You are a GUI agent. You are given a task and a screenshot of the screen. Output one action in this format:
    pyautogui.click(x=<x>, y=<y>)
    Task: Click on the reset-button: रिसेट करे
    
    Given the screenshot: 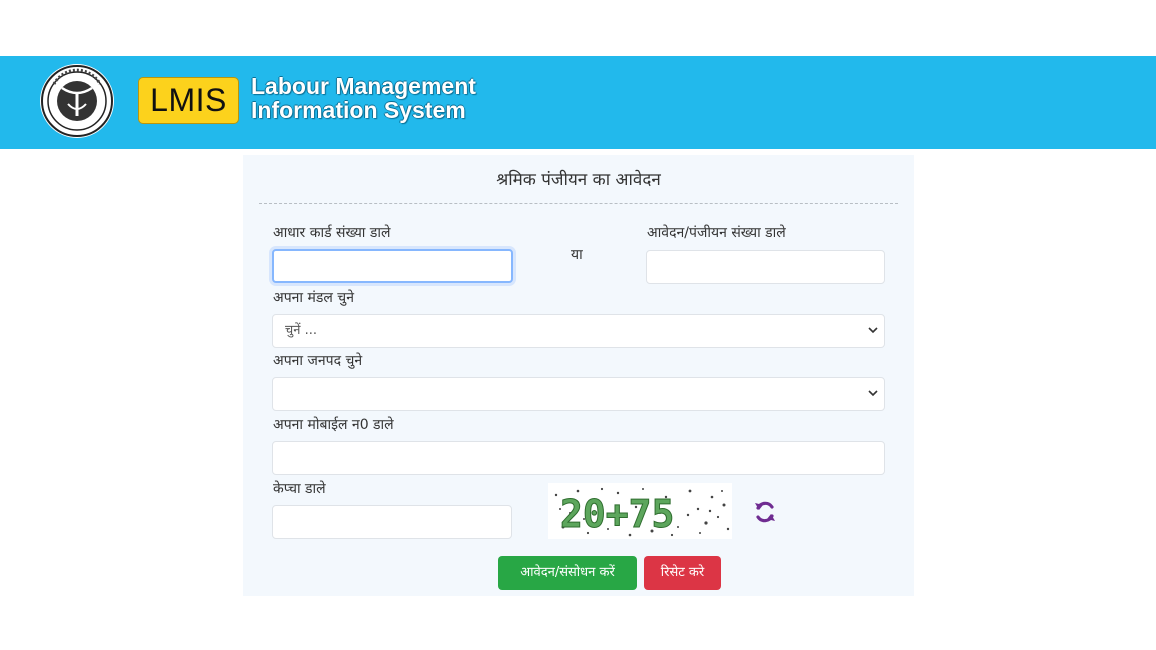 What is the action you would take?
    pyautogui.click(x=682, y=573)
    